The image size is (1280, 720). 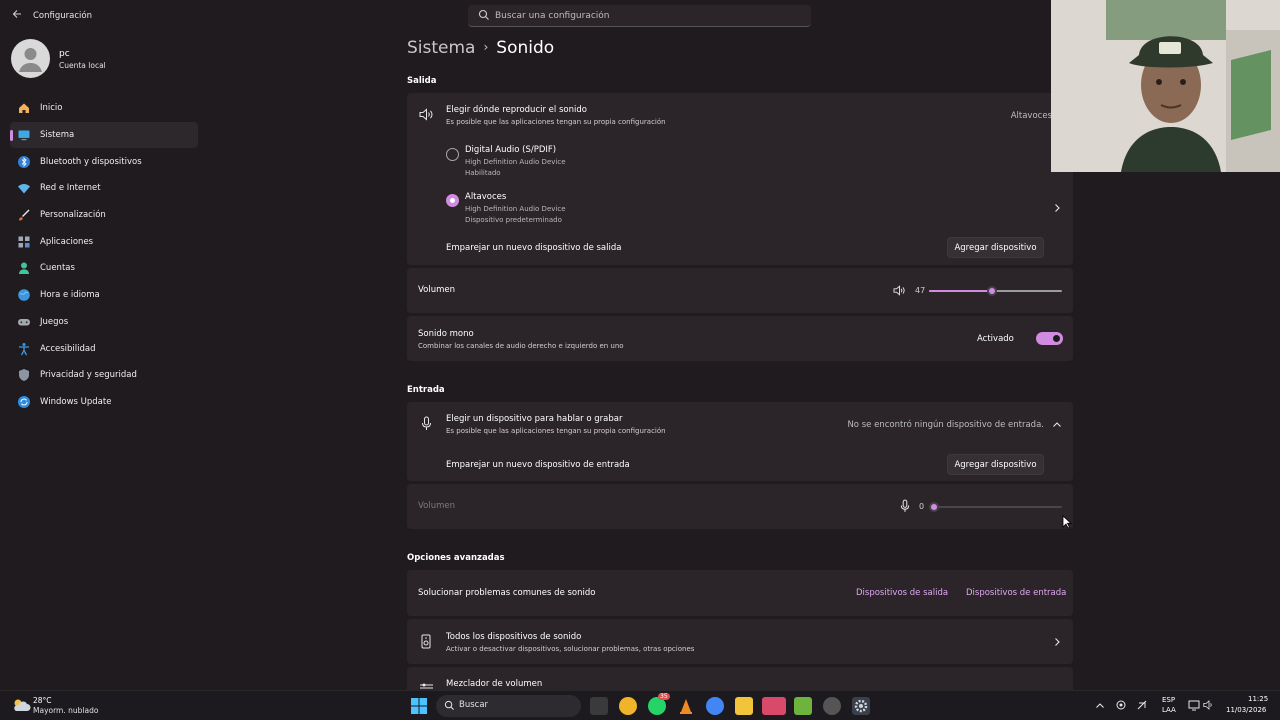 I want to click on sidebar-item-accesibilidad: Accesibilidad, so click(x=104, y=348).